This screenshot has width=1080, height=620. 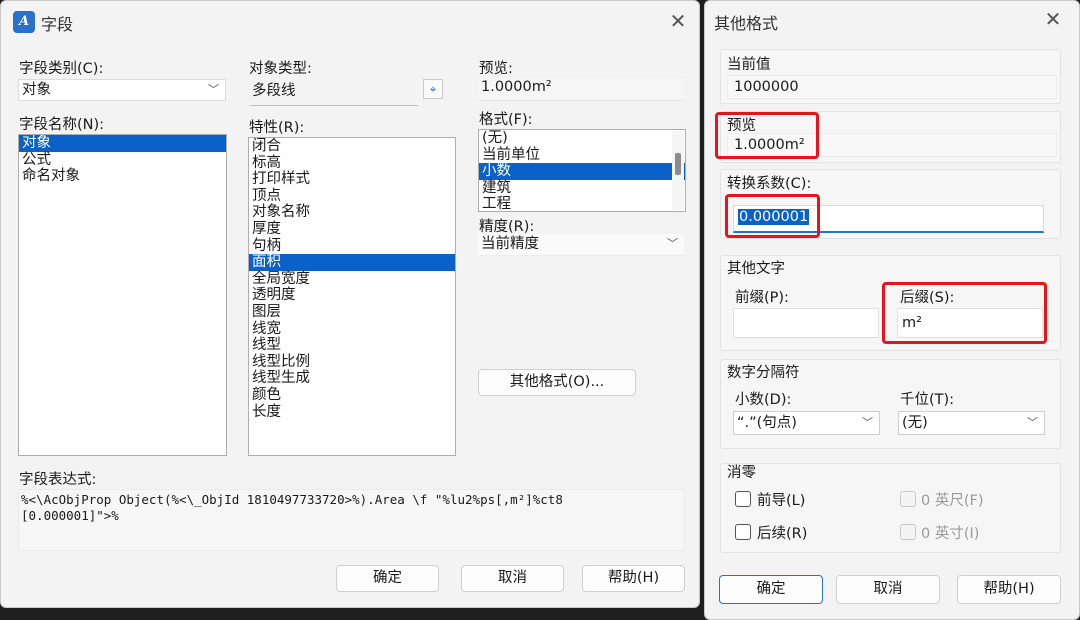 What do you see at coordinates (678, 164) in the screenshot?
I see `scrollbar-thumb` at bounding box center [678, 164].